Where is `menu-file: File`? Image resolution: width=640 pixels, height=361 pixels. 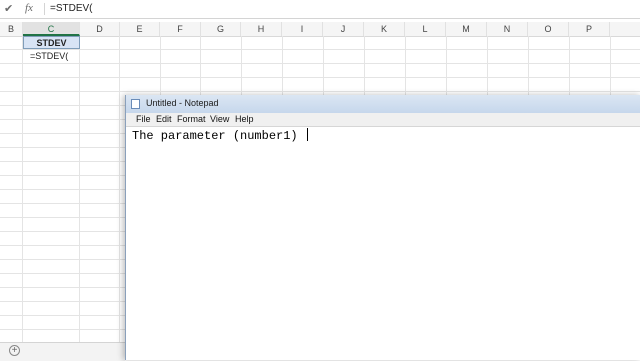
menu-file: File is located at coordinates (143, 119).